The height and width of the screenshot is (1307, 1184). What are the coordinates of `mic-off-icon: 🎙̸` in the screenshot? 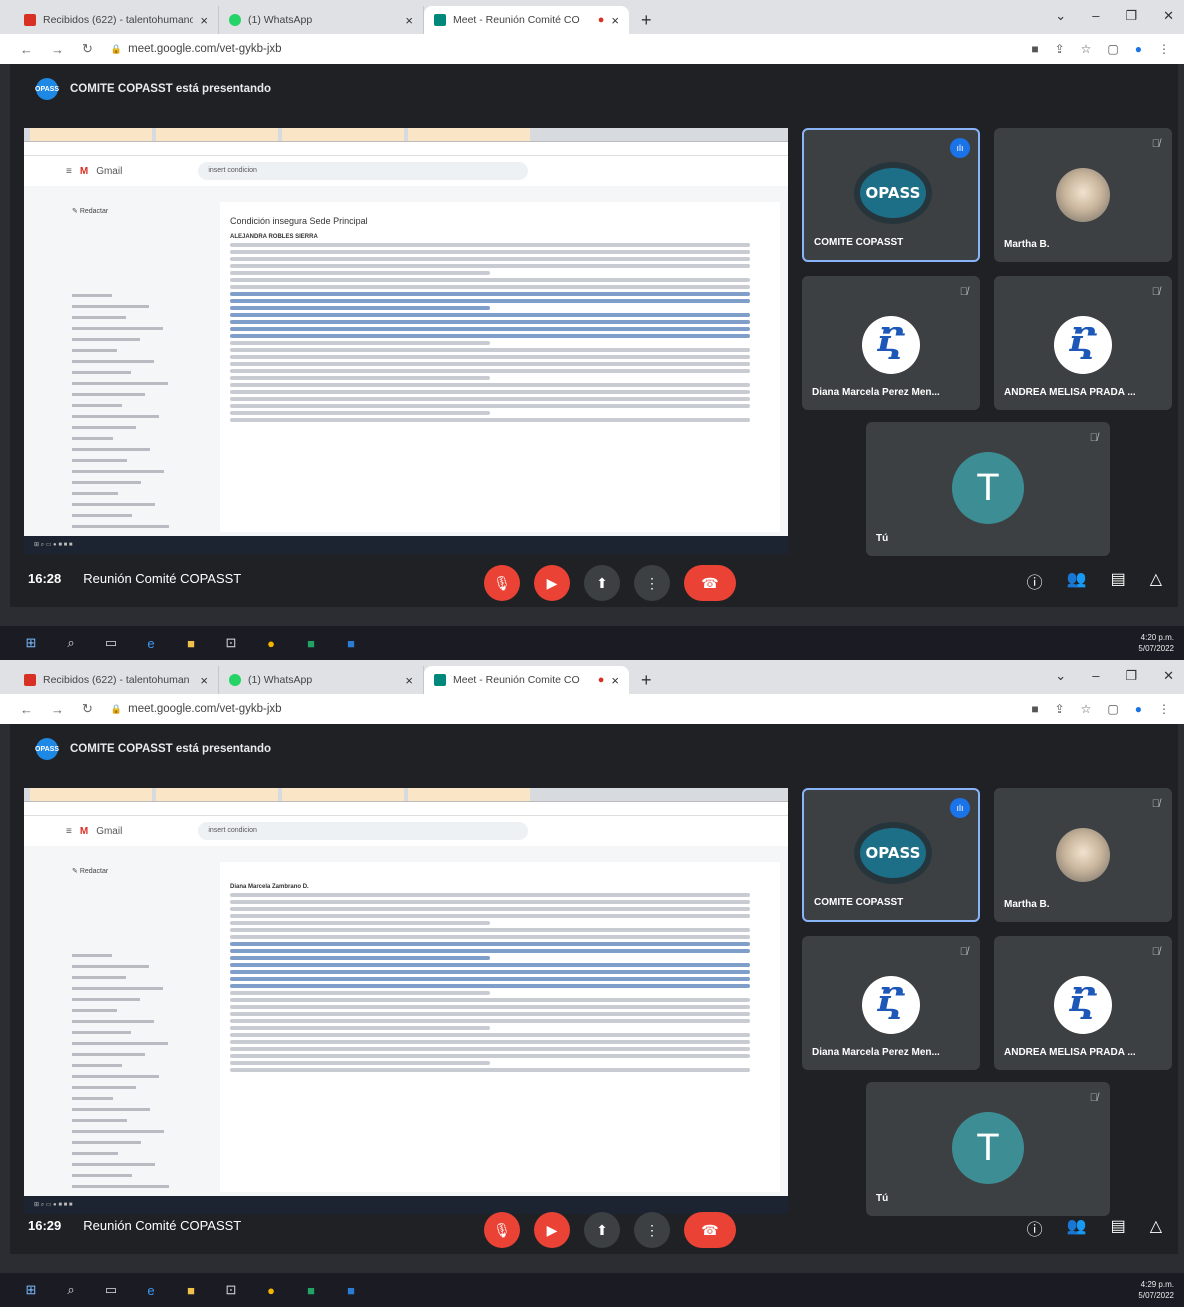 It's located at (1155, 292).